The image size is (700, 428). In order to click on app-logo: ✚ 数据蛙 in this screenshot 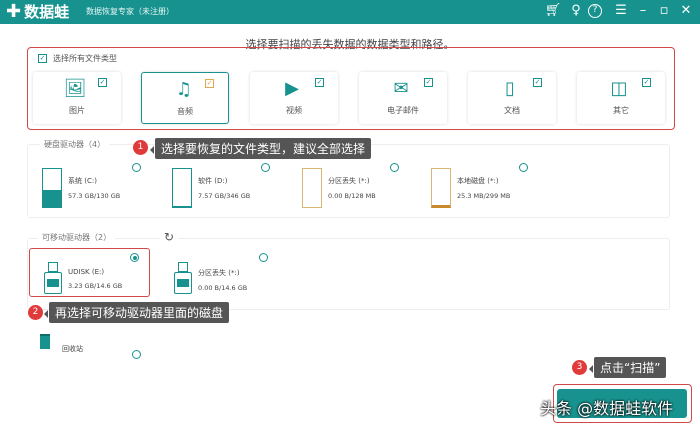, I will do `click(37, 11)`.